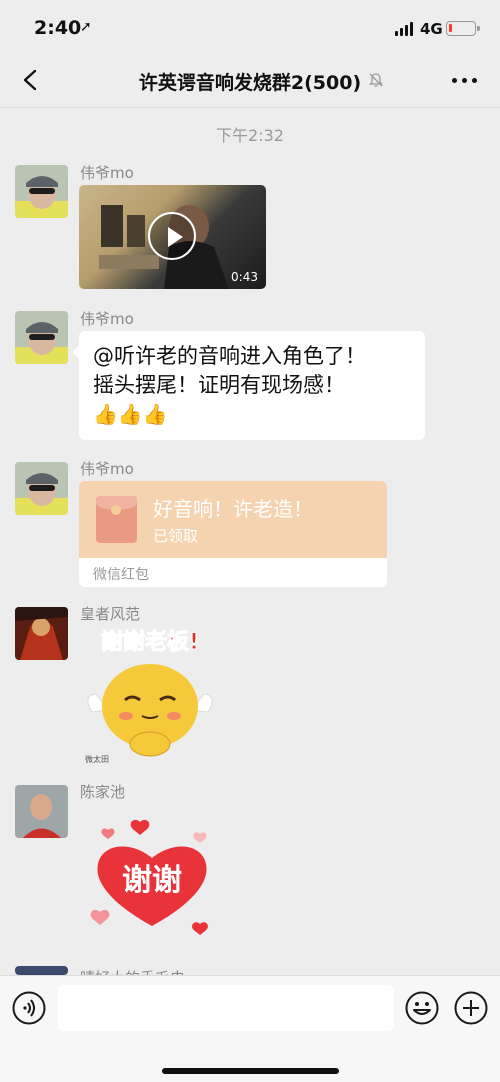  Describe the element at coordinates (130, 414) in the screenshot. I see `thumbs-up-emoji: 👍👍👍` at that location.